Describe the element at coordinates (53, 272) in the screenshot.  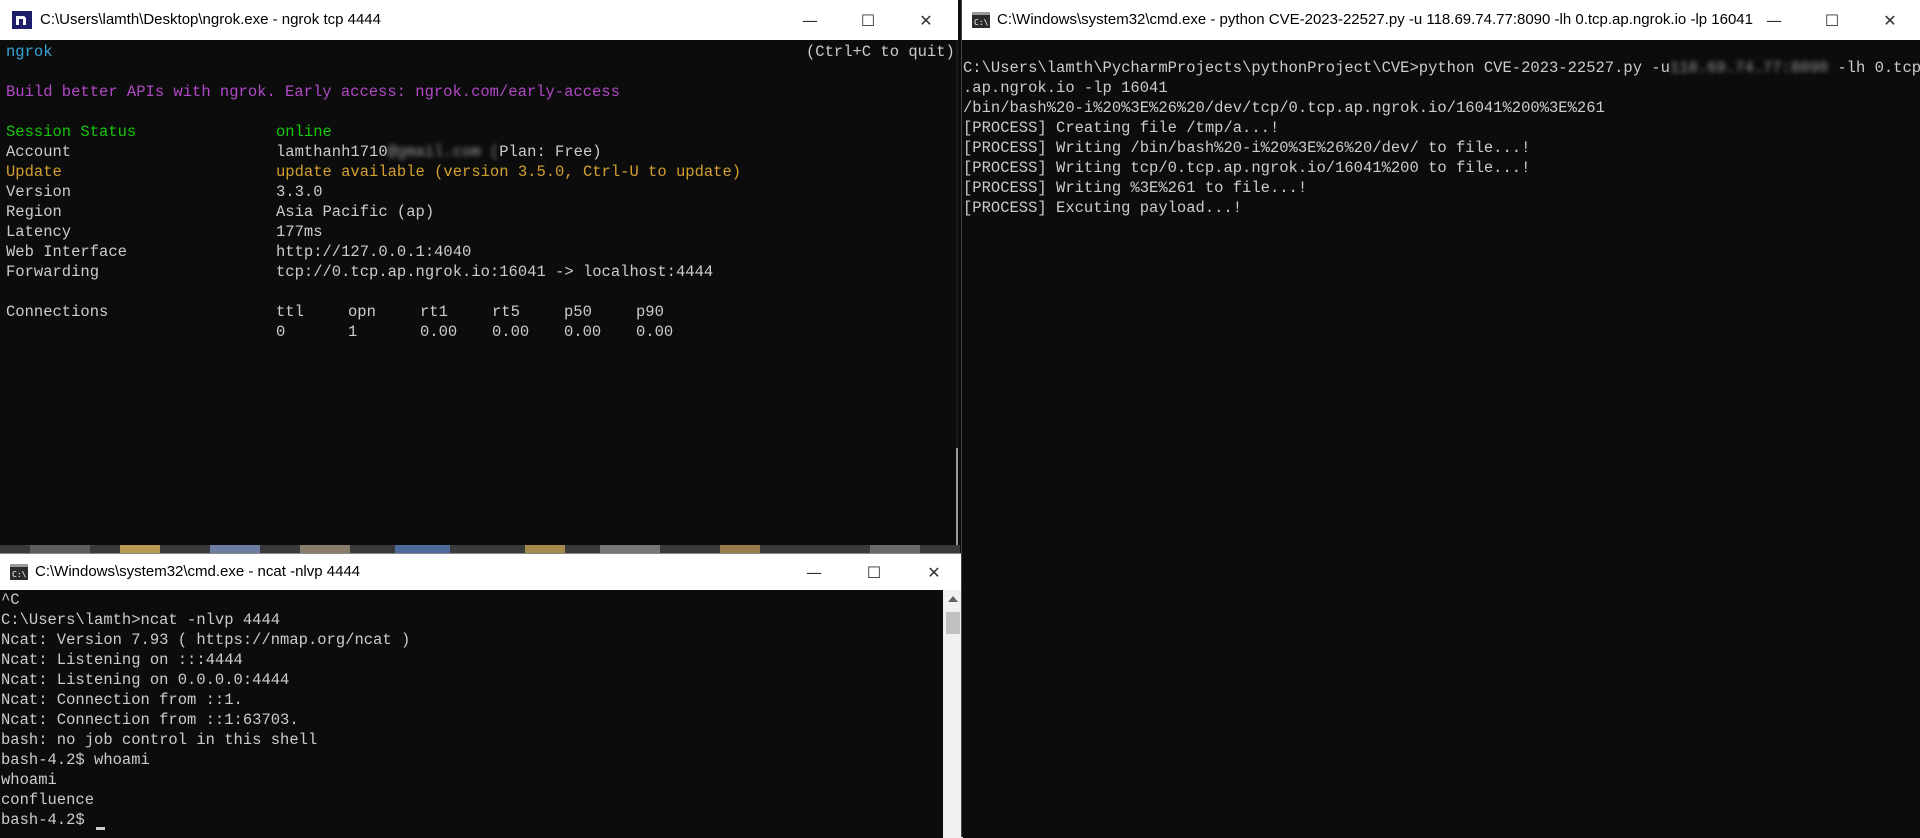
I see `field-label: Forwarding` at that location.